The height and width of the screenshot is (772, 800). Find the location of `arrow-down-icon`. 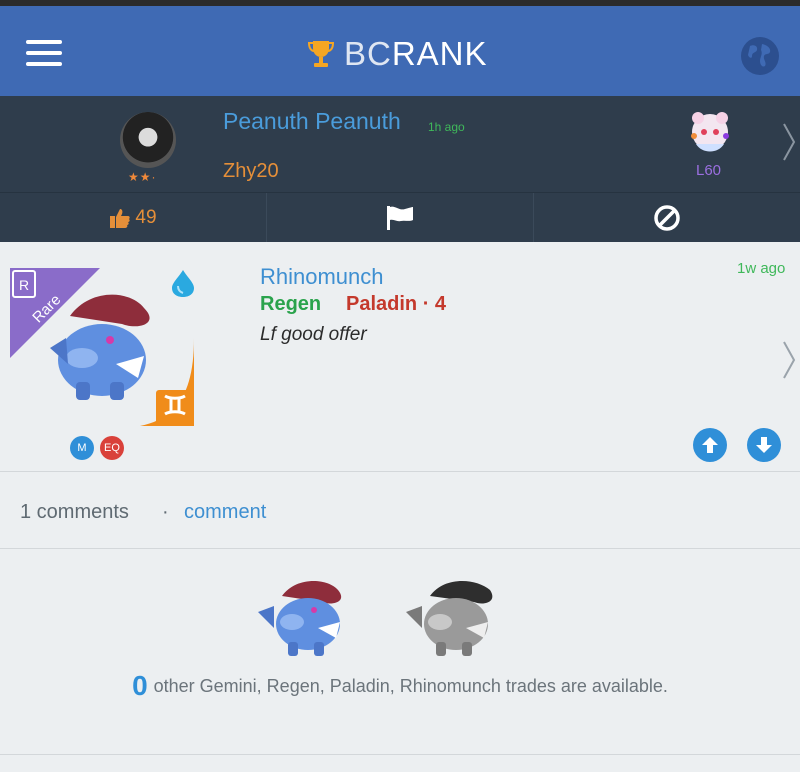

arrow-down-icon is located at coordinates (764, 445).